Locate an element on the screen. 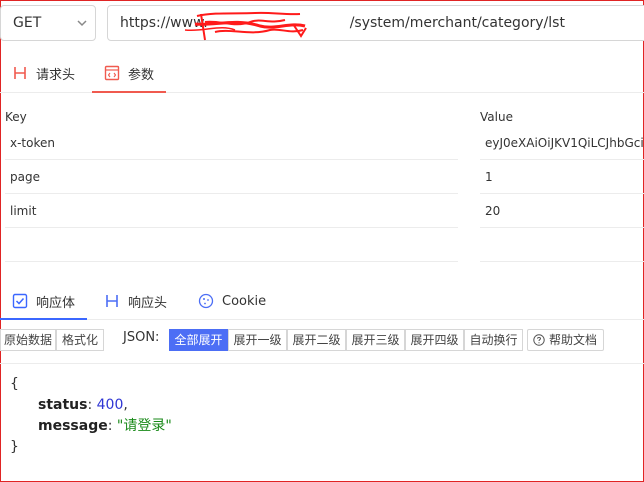 This screenshot has height=482, width=644. method-value: GET is located at coordinates (27, 23).